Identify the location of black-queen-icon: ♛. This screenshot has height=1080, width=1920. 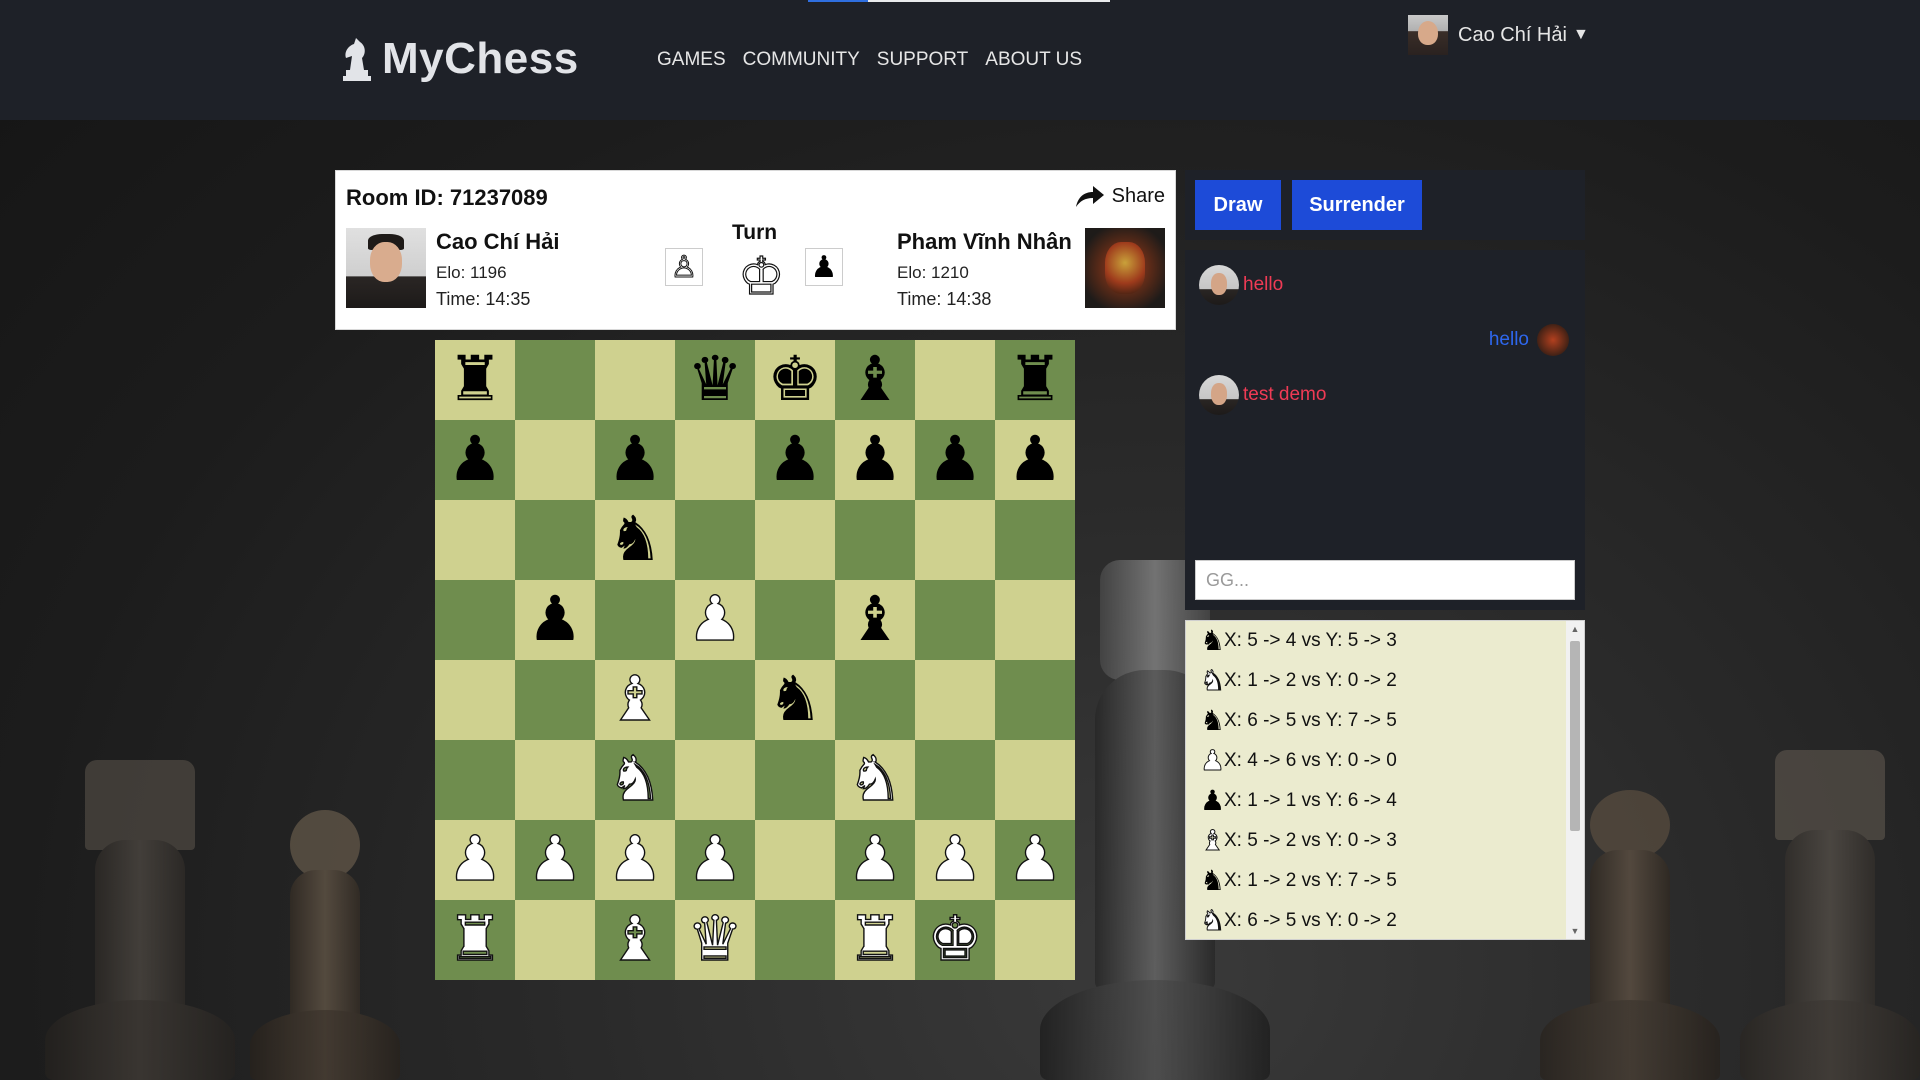
(715, 380).